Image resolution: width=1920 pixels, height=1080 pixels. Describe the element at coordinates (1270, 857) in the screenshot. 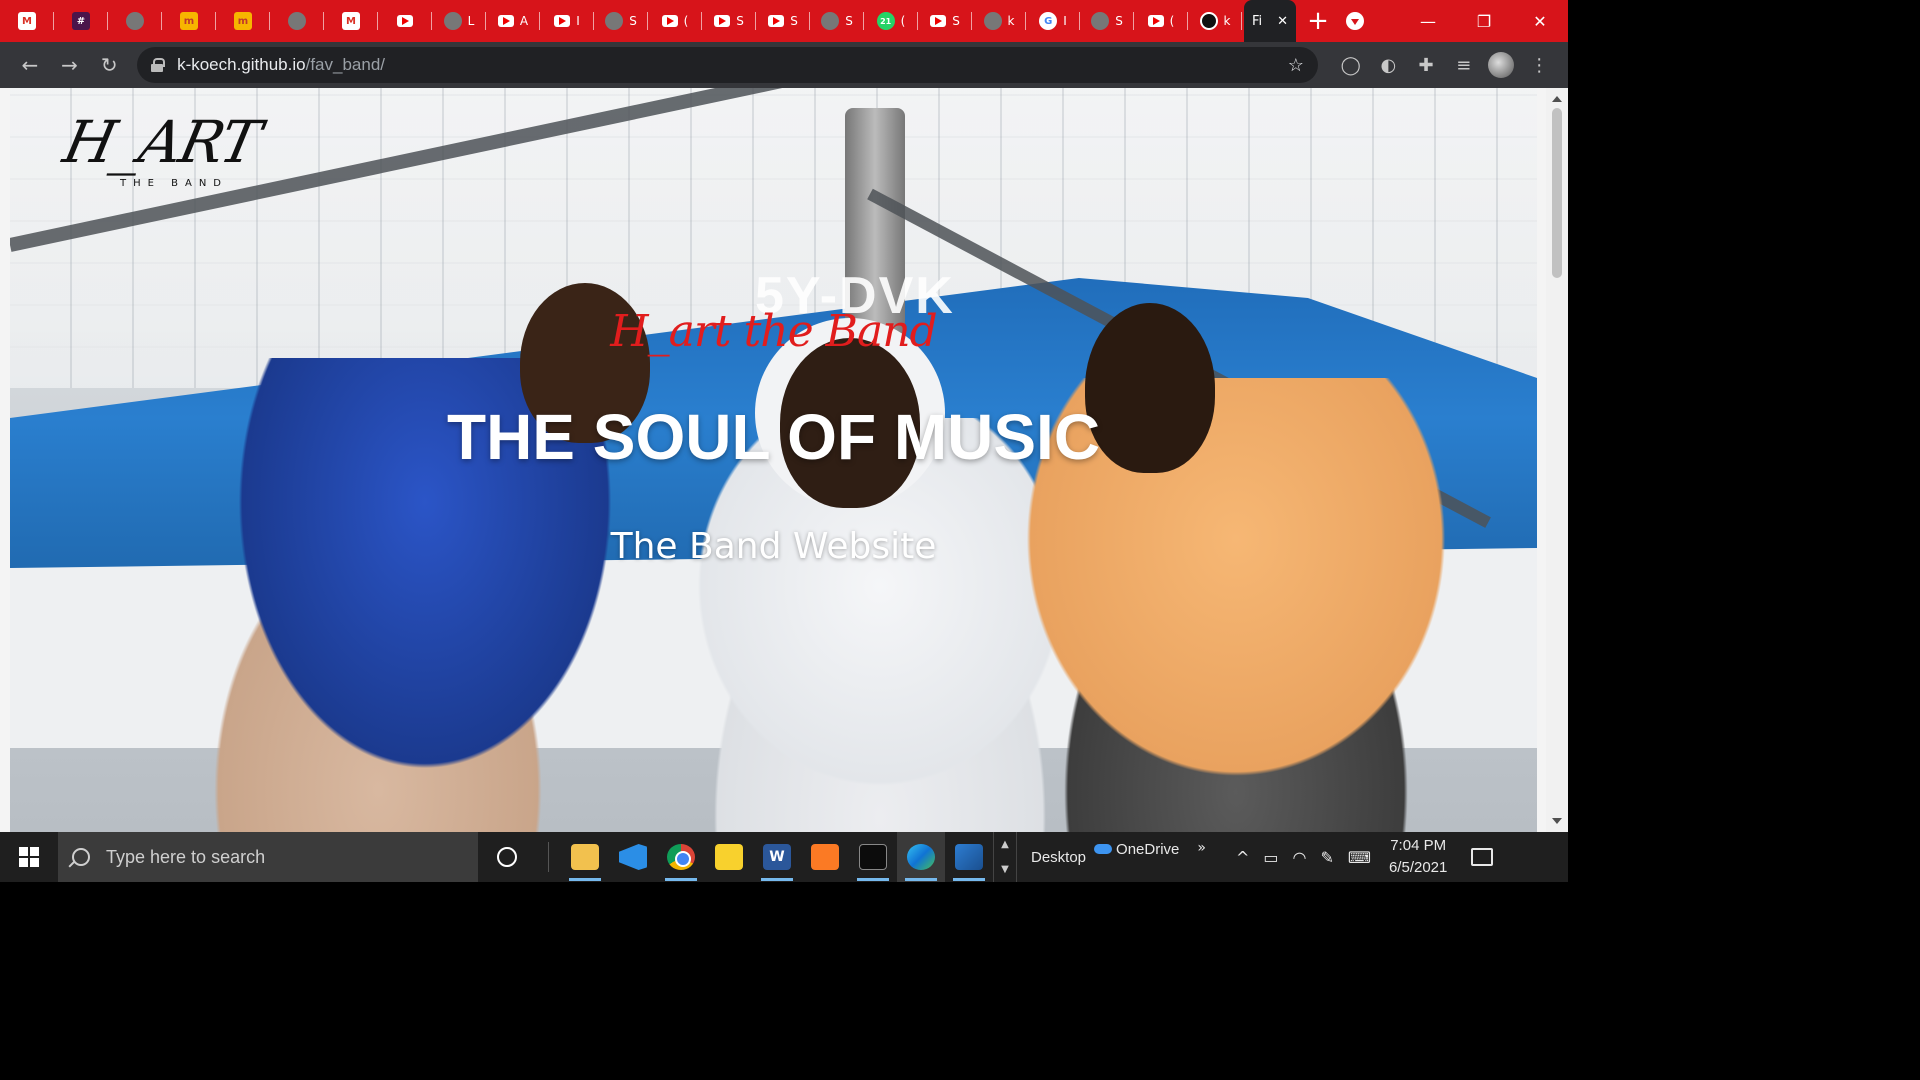

I see `battery-icon: ▭` at that location.